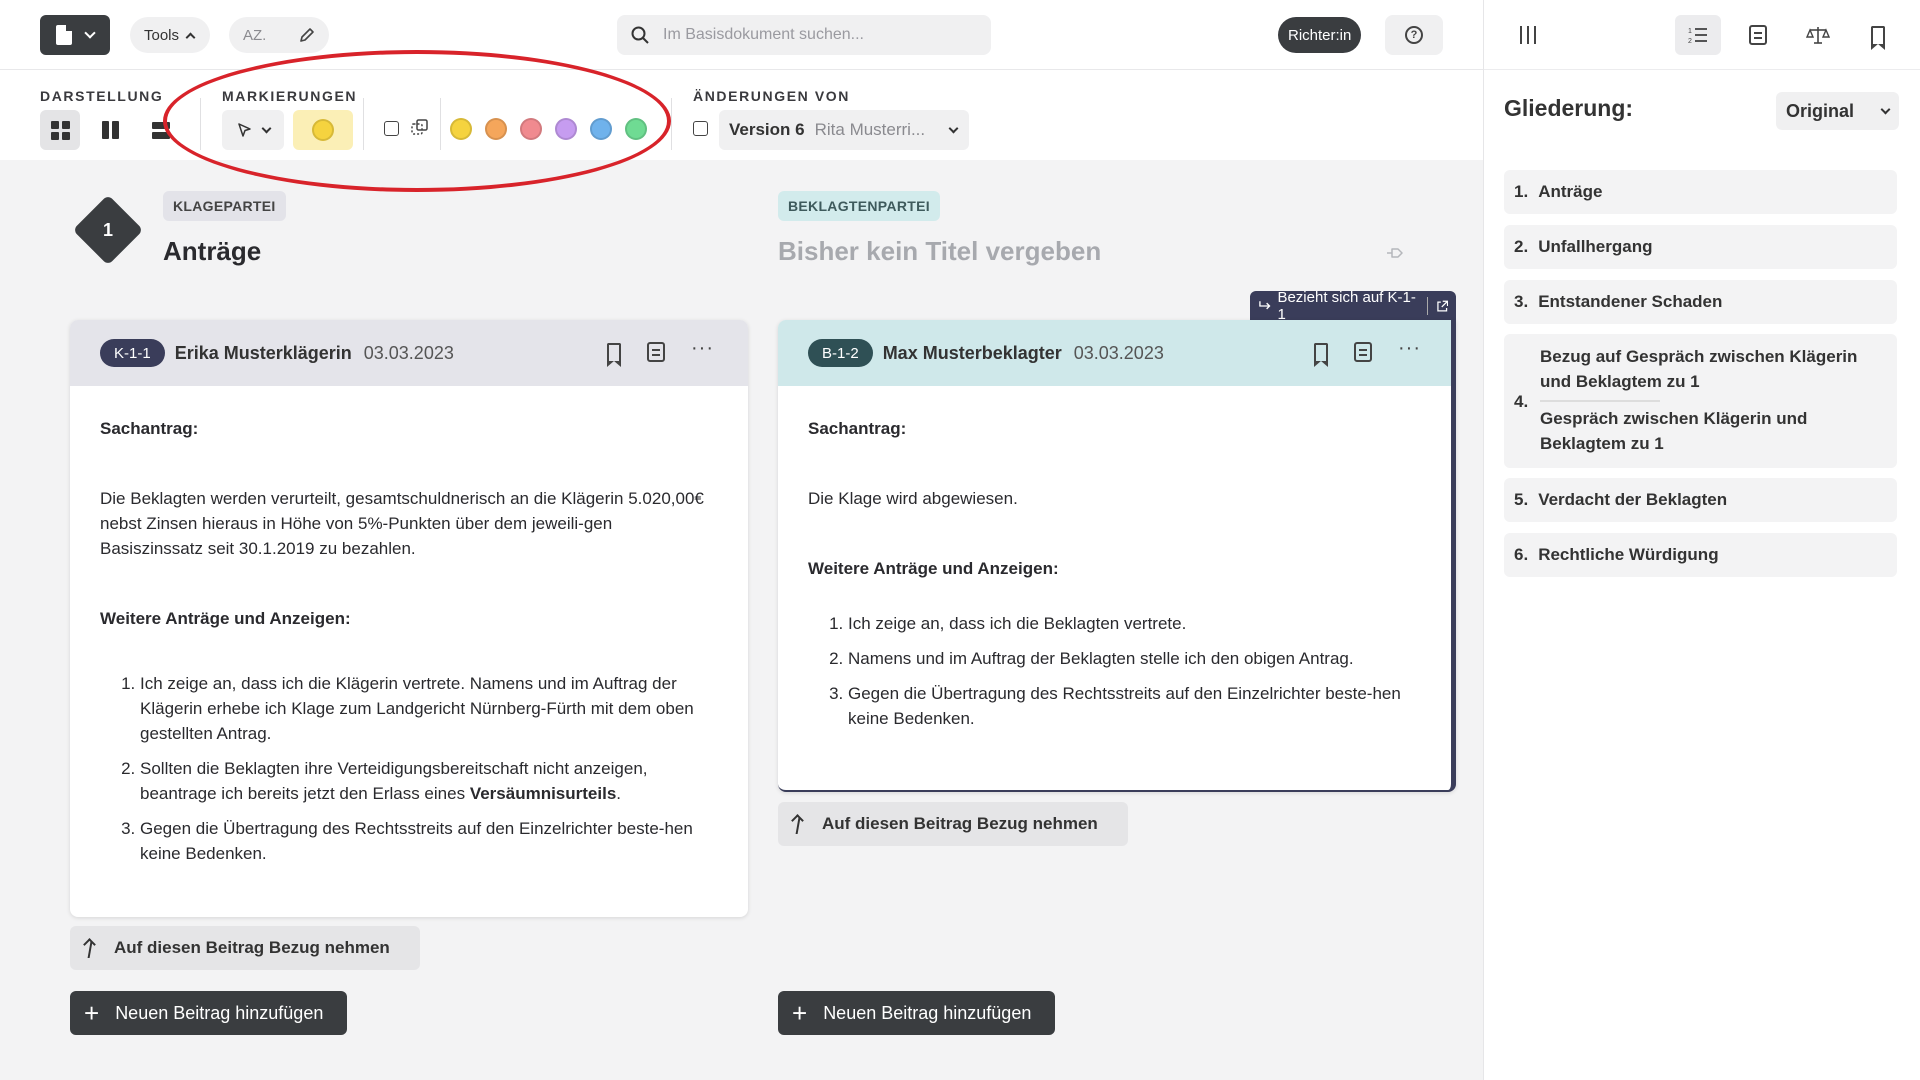 This screenshot has width=1920, height=1080. I want to click on search-bar, so click(804, 35).